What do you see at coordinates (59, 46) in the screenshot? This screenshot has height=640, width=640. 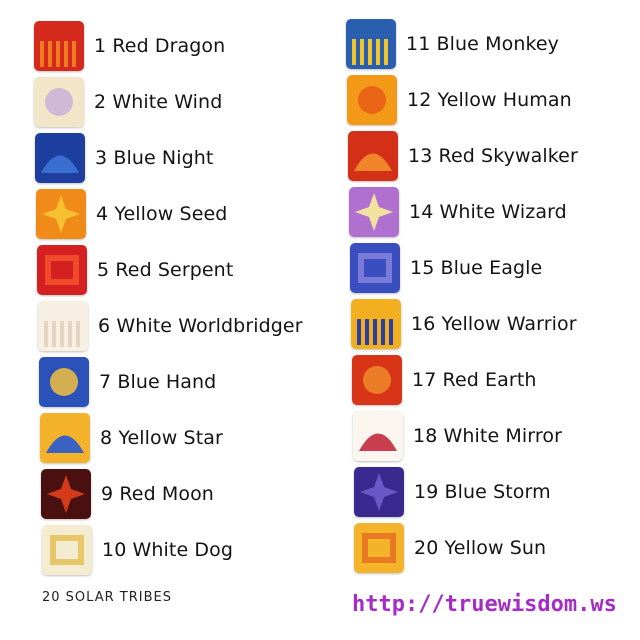 I see `red-dragon-glyph-icon` at bounding box center [59, 46].